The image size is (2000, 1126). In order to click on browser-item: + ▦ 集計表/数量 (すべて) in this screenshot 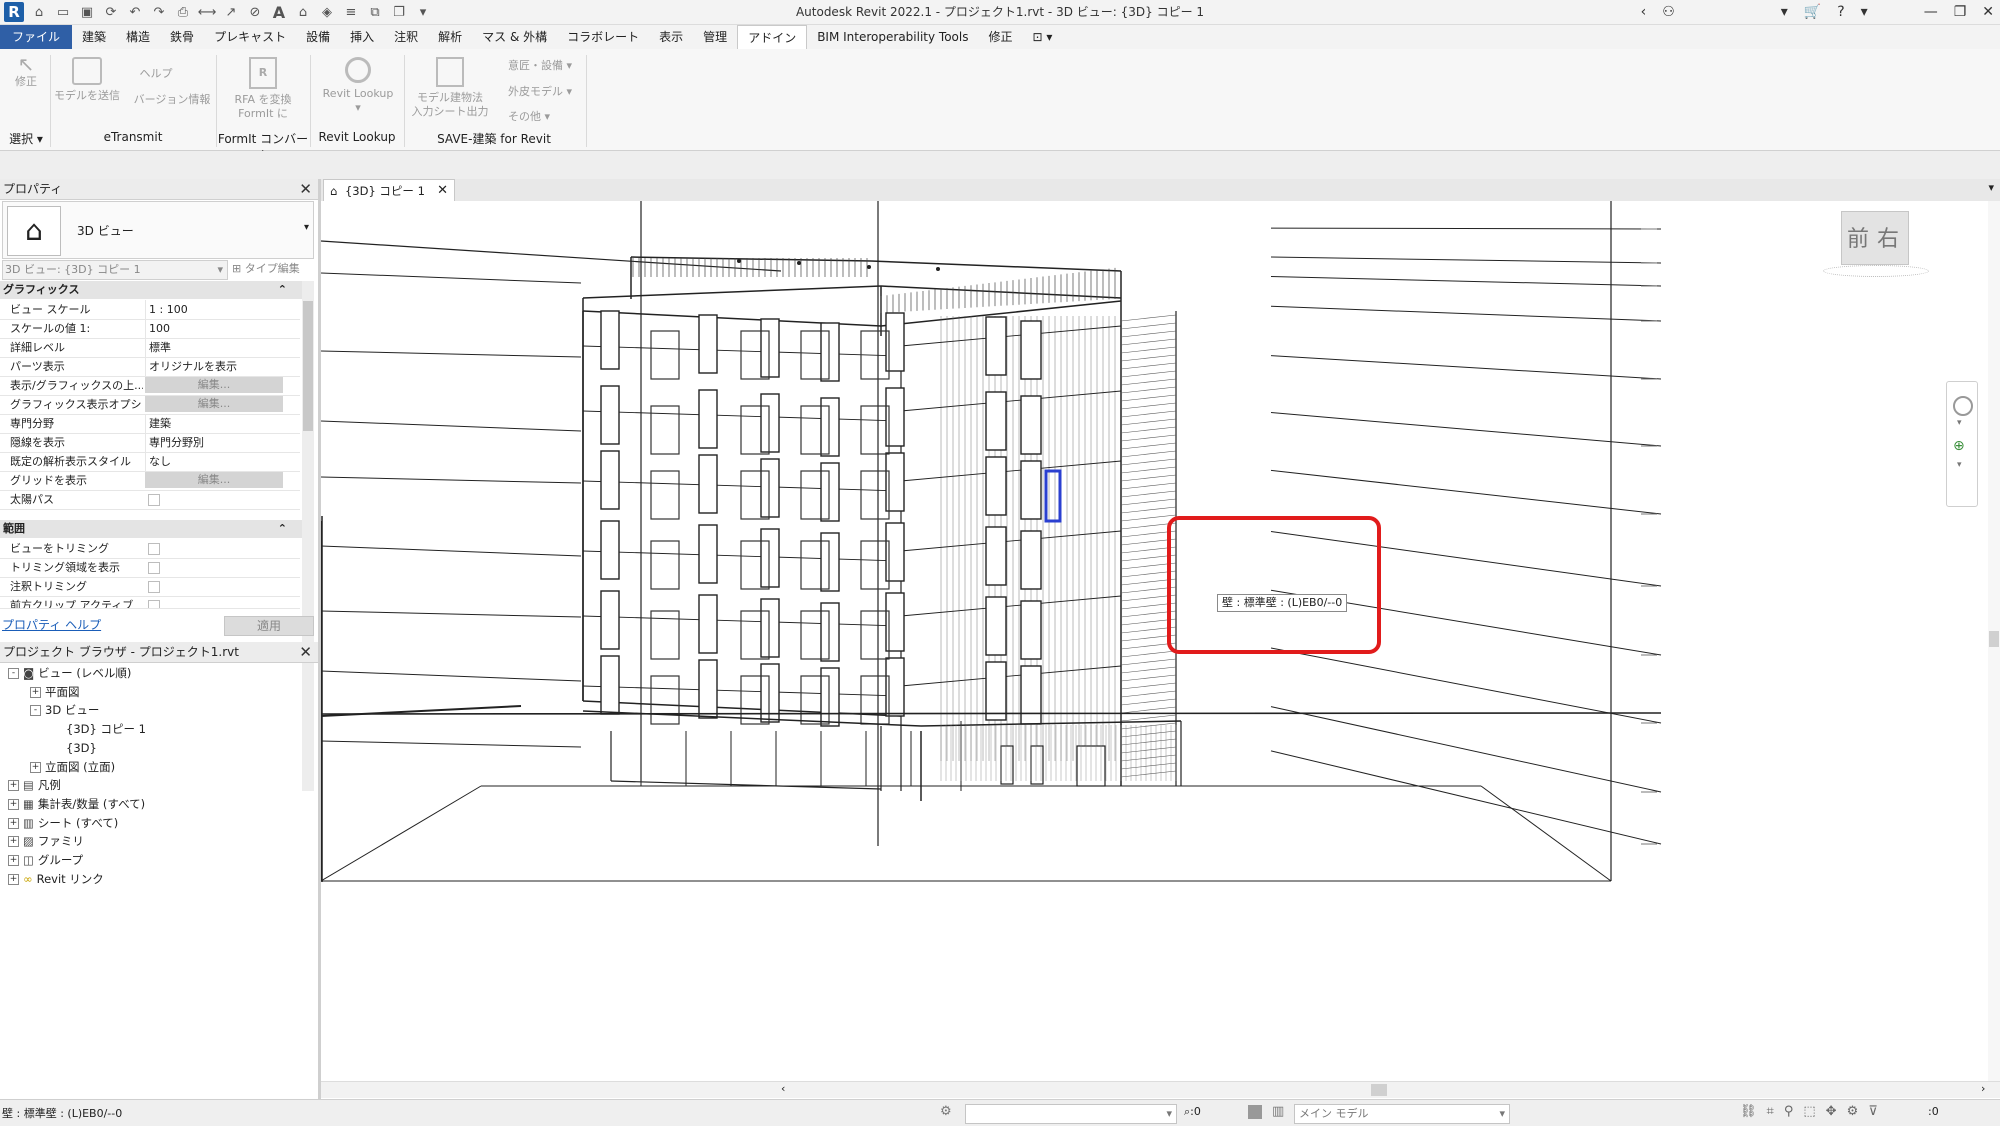, I will do `click(76, 804)`.